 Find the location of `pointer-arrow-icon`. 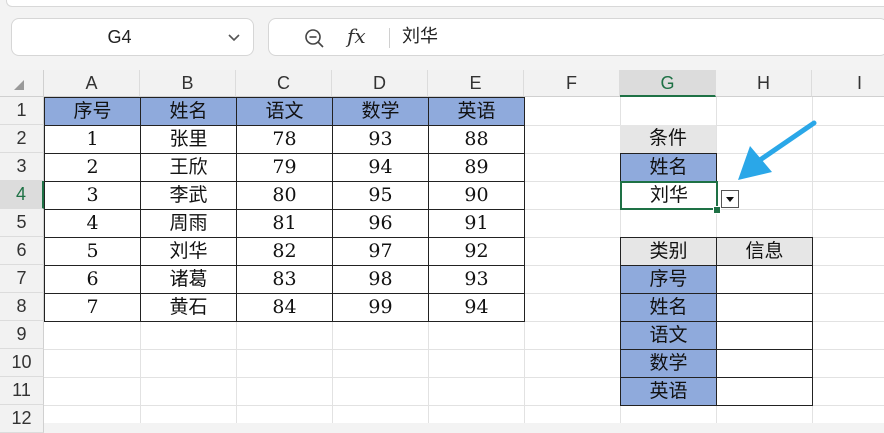

pointer-arrow-icon is located at coordinates (777, 150).